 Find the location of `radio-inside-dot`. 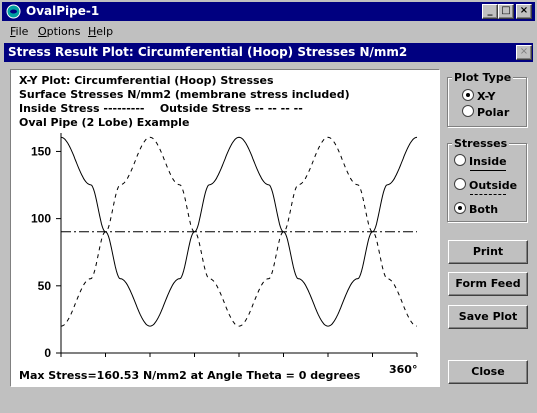

radio-inside-dot is located at coordinates (460, 160).